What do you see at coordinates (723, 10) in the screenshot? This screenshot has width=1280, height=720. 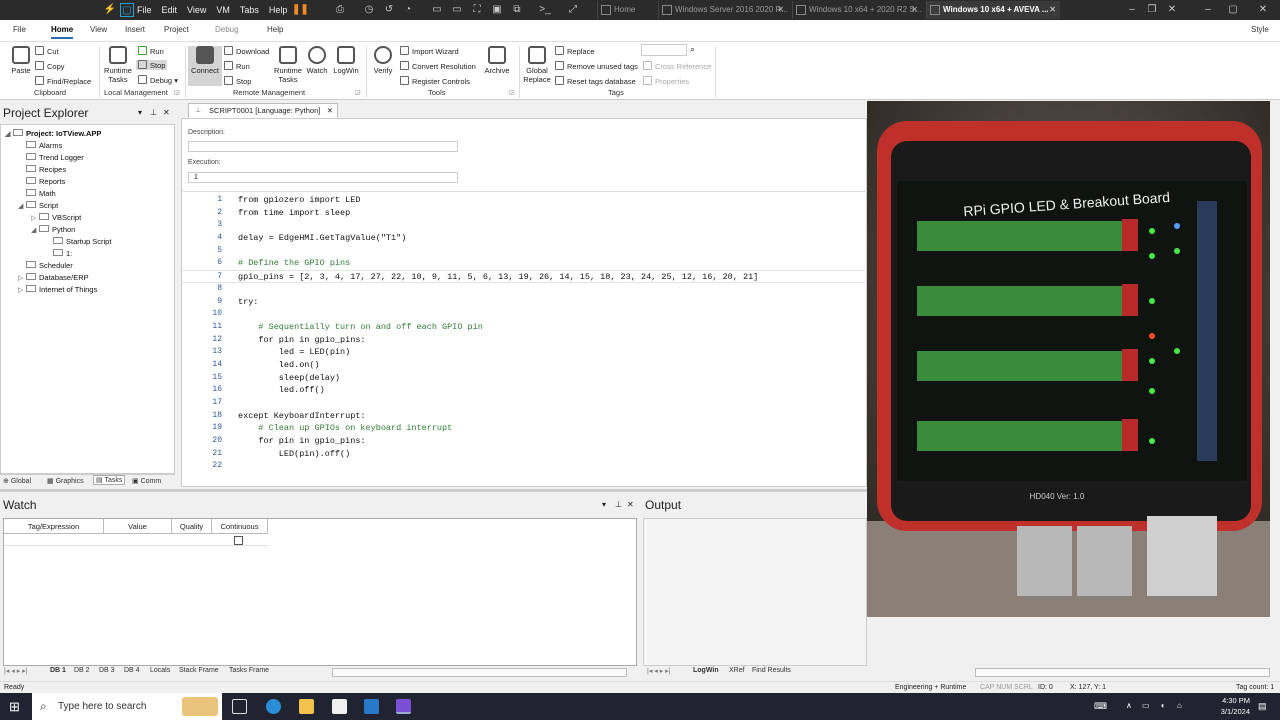 I see `vm-tab-server2016: Windows Server 2016 2020 R... ✕` at bounding box center [723, 10].